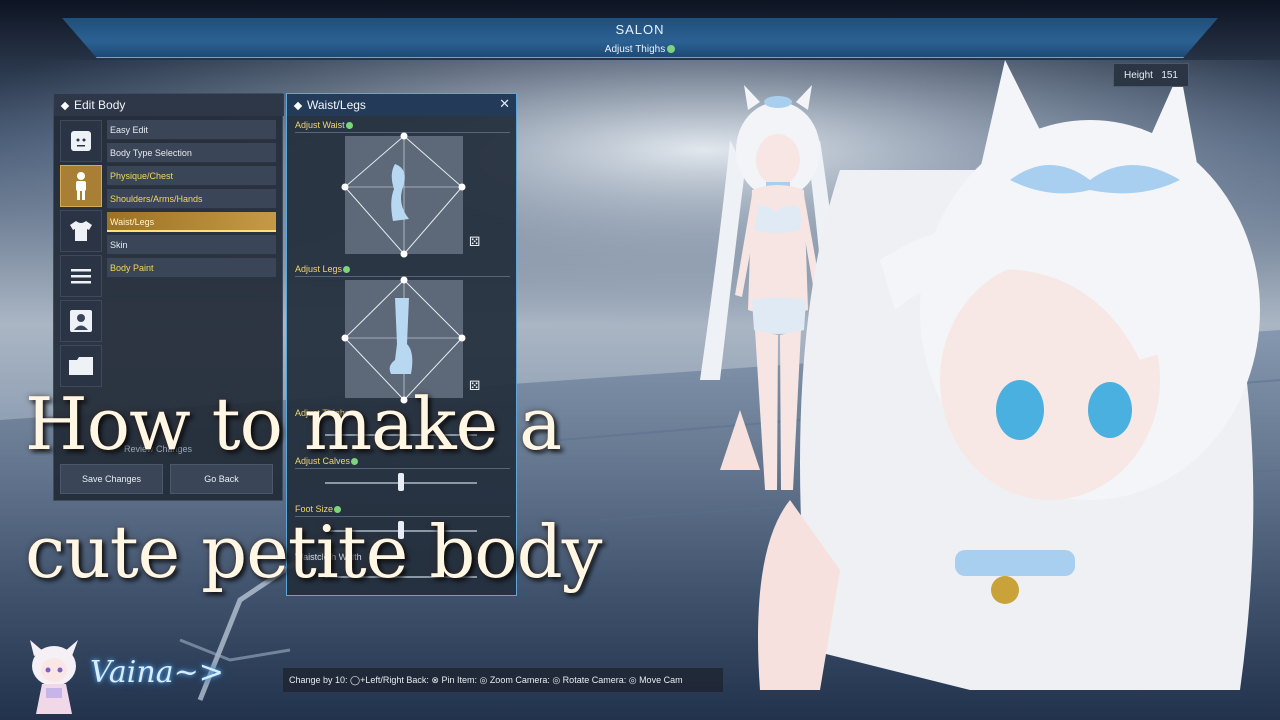  Describe the element at coordinates (319, 269) in the screenshot. I see `adjust-legs-text: Adjust Legs` at that location.